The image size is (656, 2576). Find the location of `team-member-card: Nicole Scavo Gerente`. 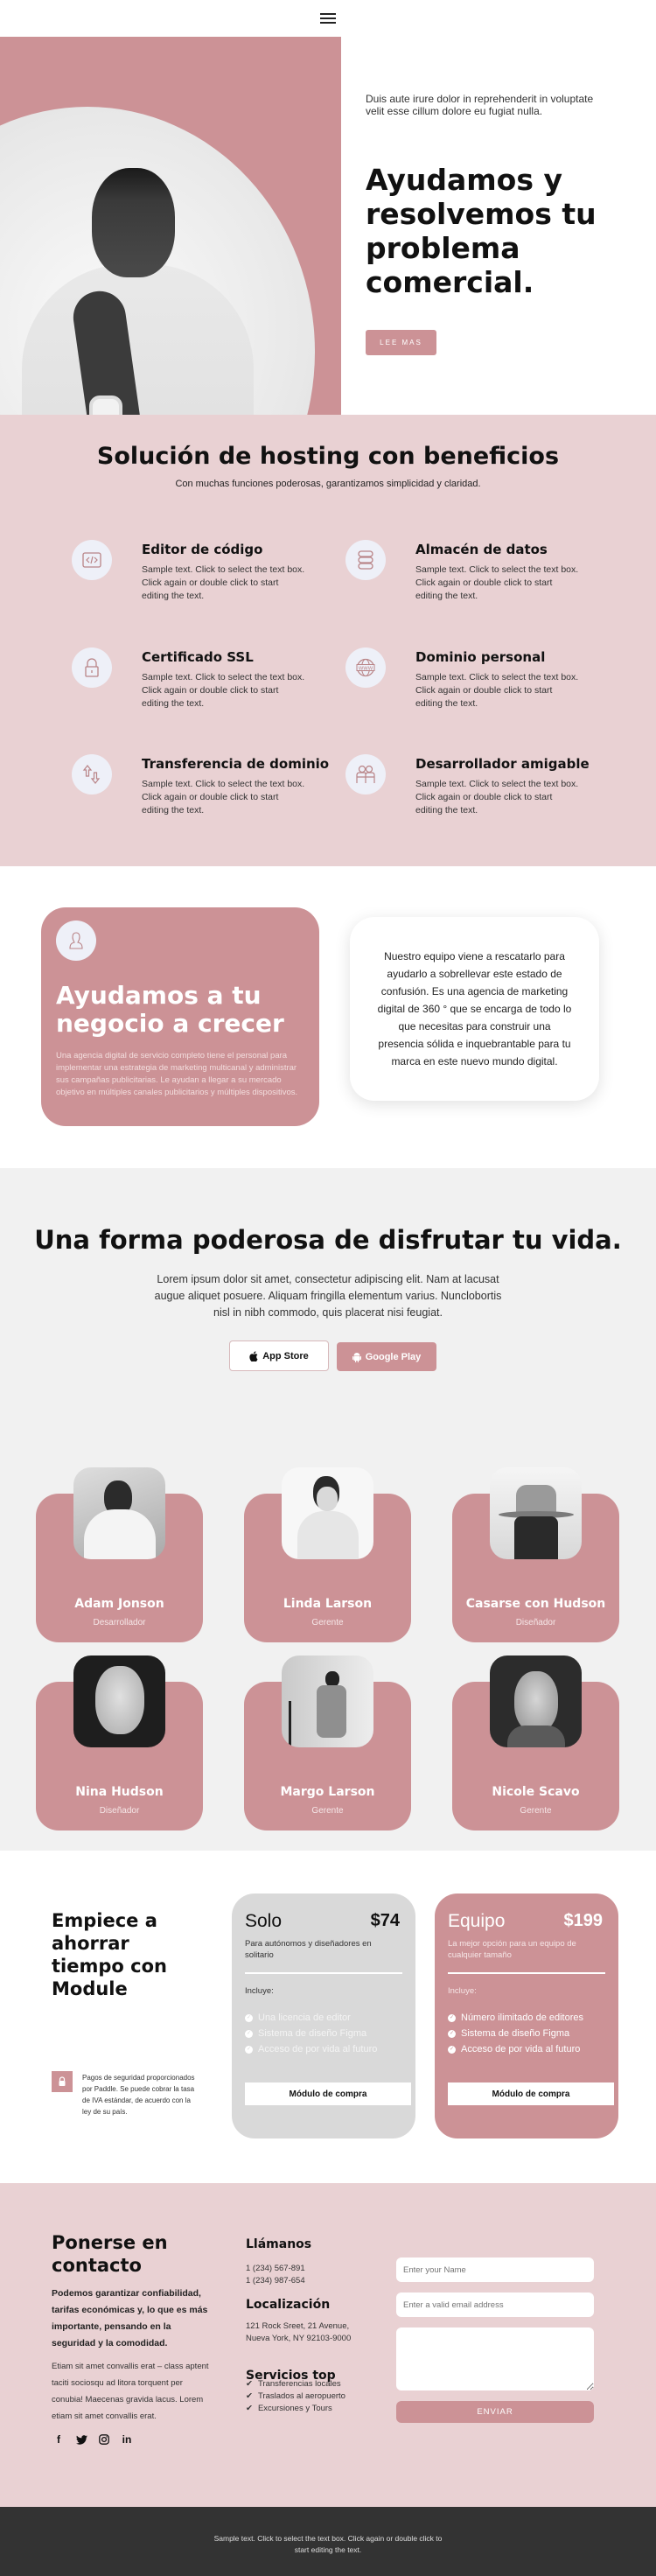

team-member-card: Nicole Scavo Gerente is located at coordinates (535, 1743).